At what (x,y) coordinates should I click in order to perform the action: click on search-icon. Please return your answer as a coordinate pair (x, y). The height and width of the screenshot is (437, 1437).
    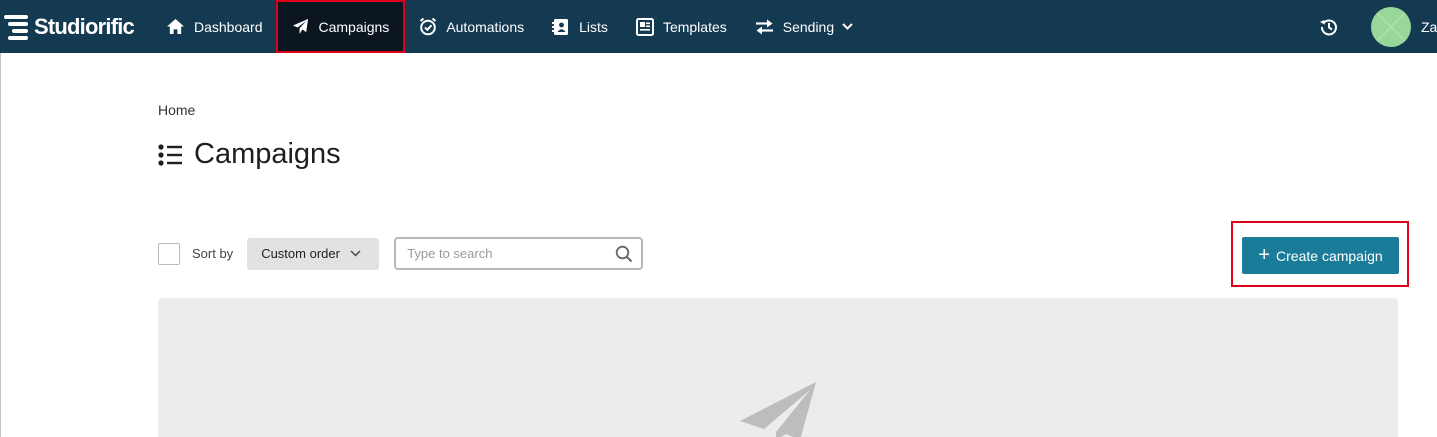
    Looking at the image, I should click on (624, 254).